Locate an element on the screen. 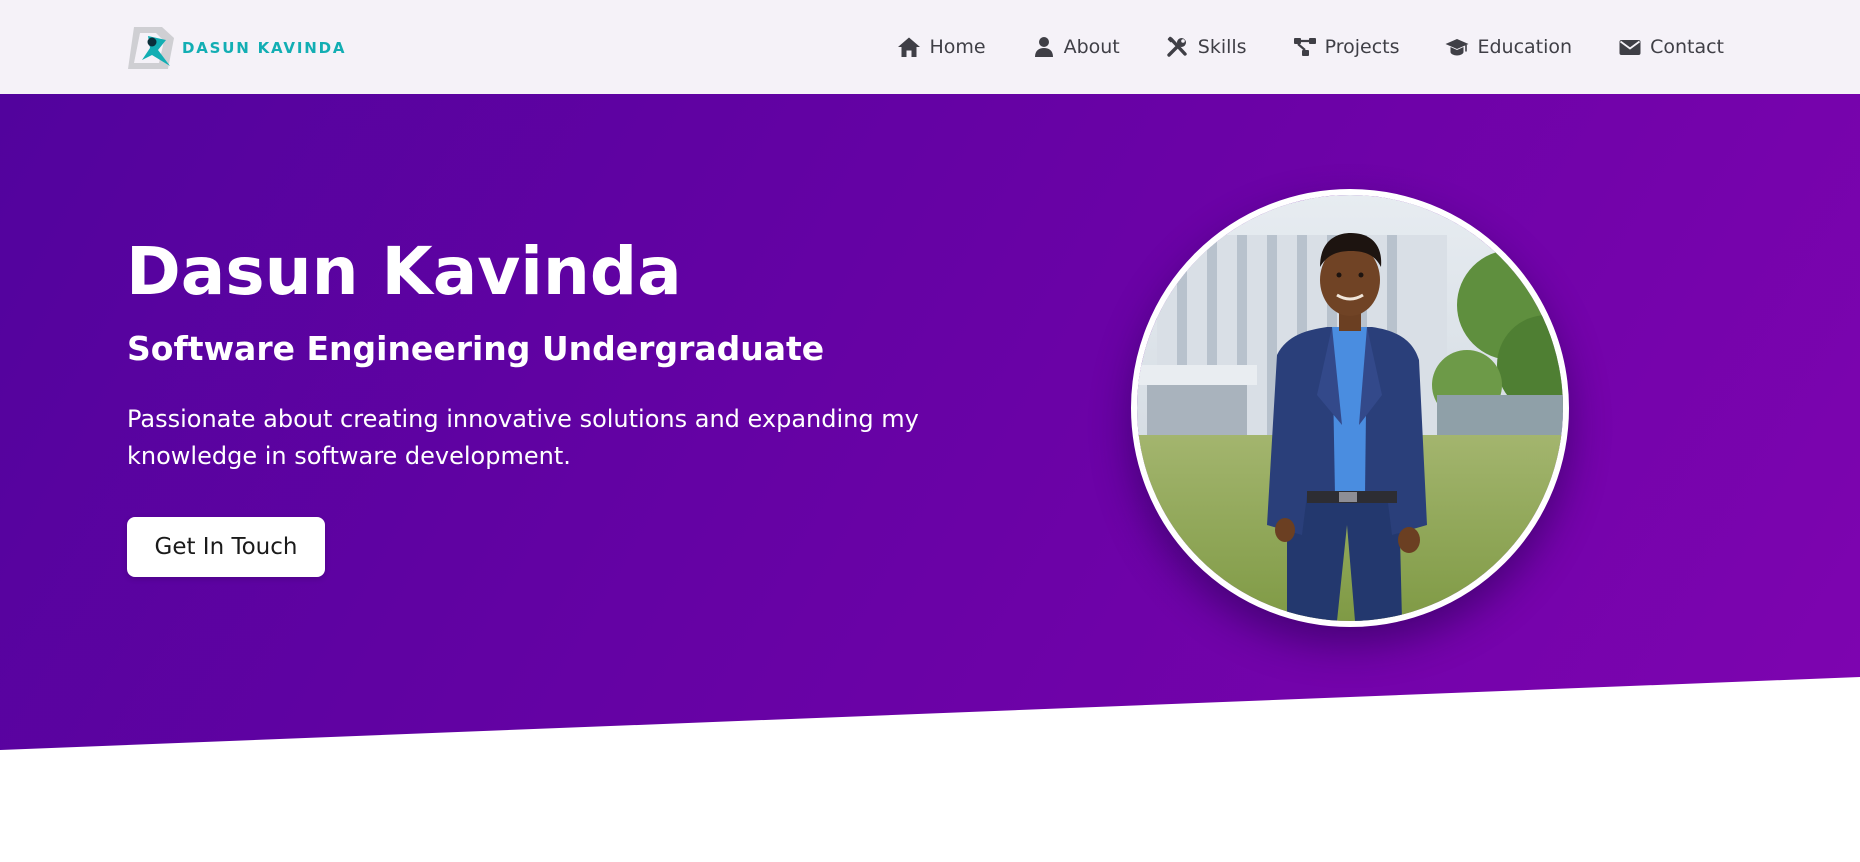 This screenshot has width=1860, height=862. profile-photo-image is located at coordinates (1350, 408).